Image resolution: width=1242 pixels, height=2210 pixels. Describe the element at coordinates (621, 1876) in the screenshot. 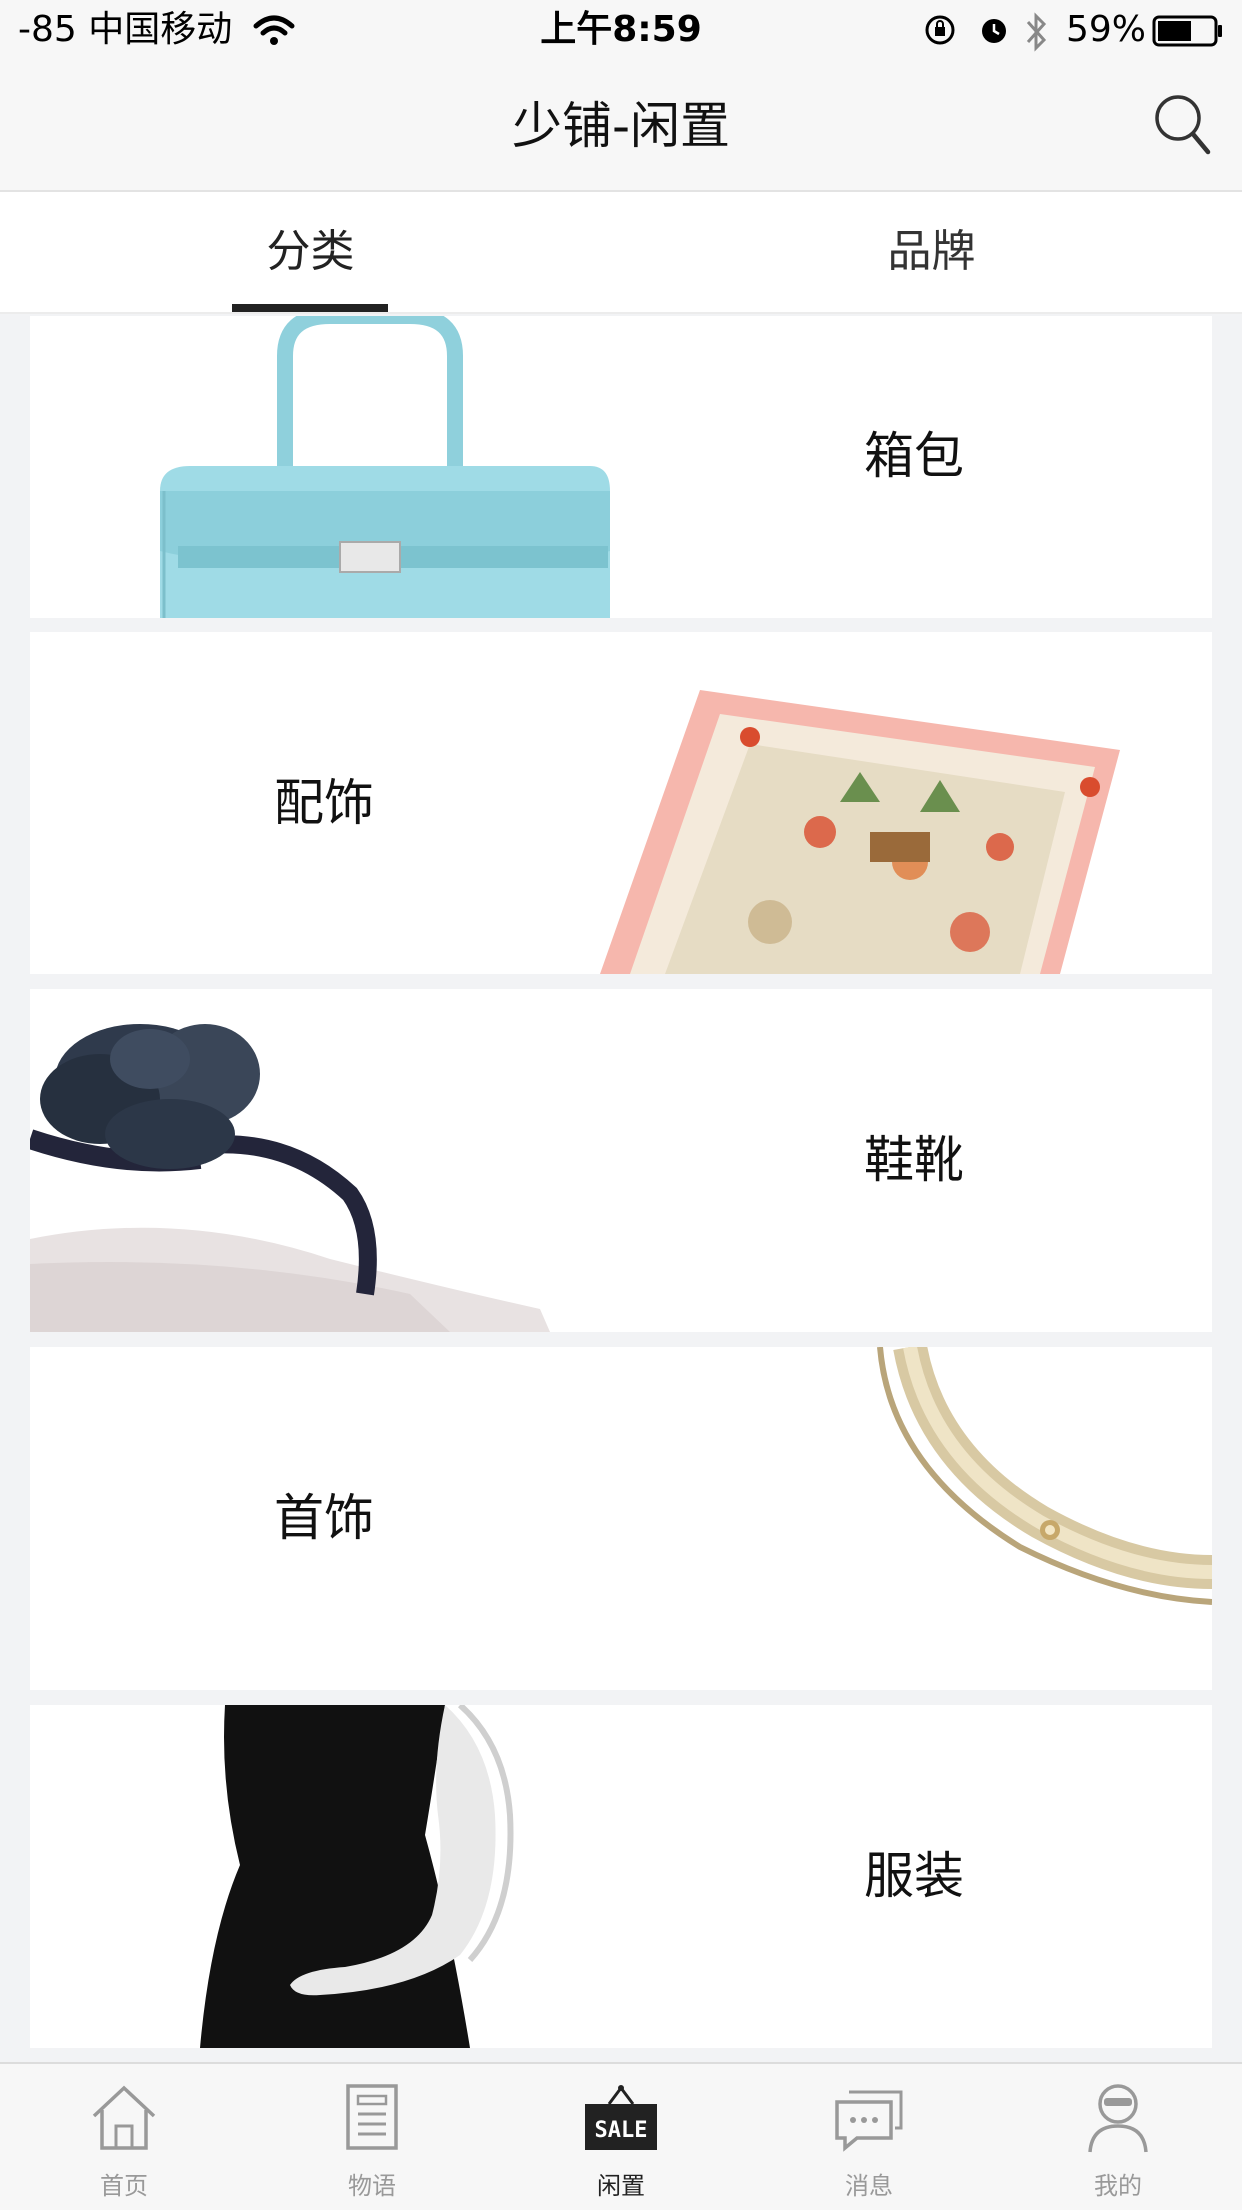

I see `category-card-clothing: 服装` at that location.